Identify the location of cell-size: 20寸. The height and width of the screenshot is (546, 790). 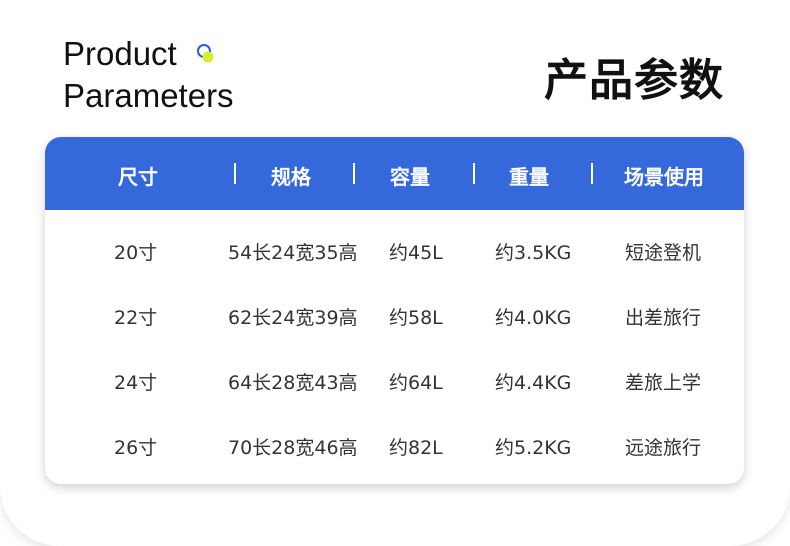
(136, 253).